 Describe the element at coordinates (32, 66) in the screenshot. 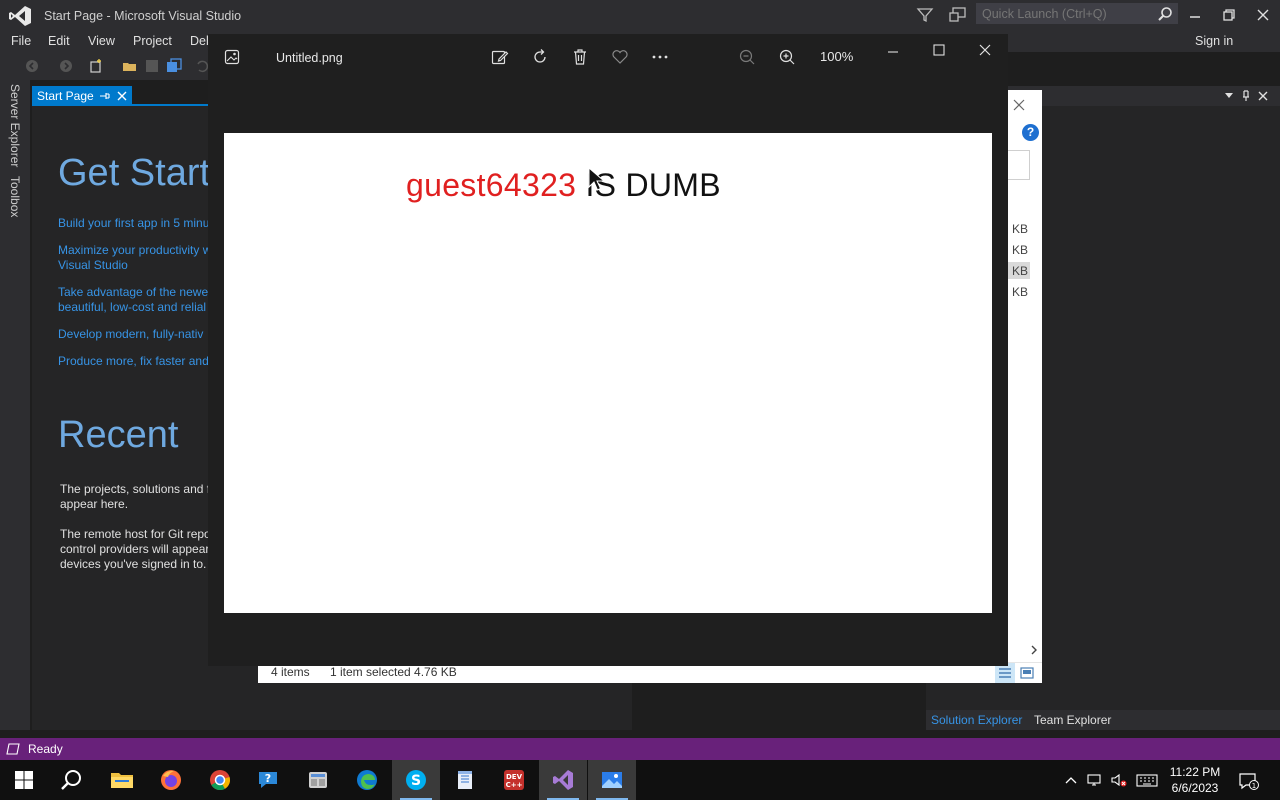

I see `back-icon` at that location.